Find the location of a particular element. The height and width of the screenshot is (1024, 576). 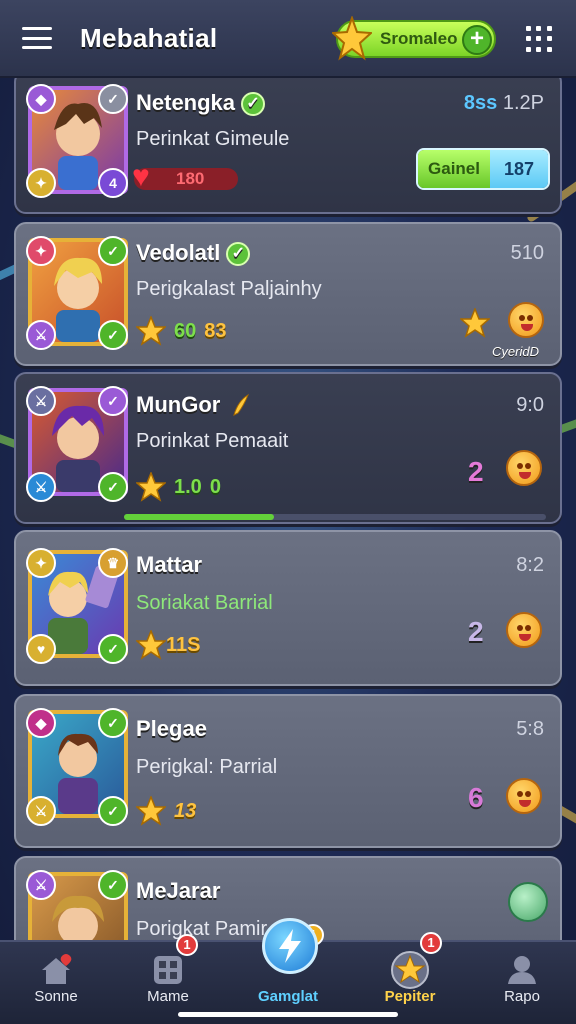

player-name: MunGor is located at coordinates (194, 405).